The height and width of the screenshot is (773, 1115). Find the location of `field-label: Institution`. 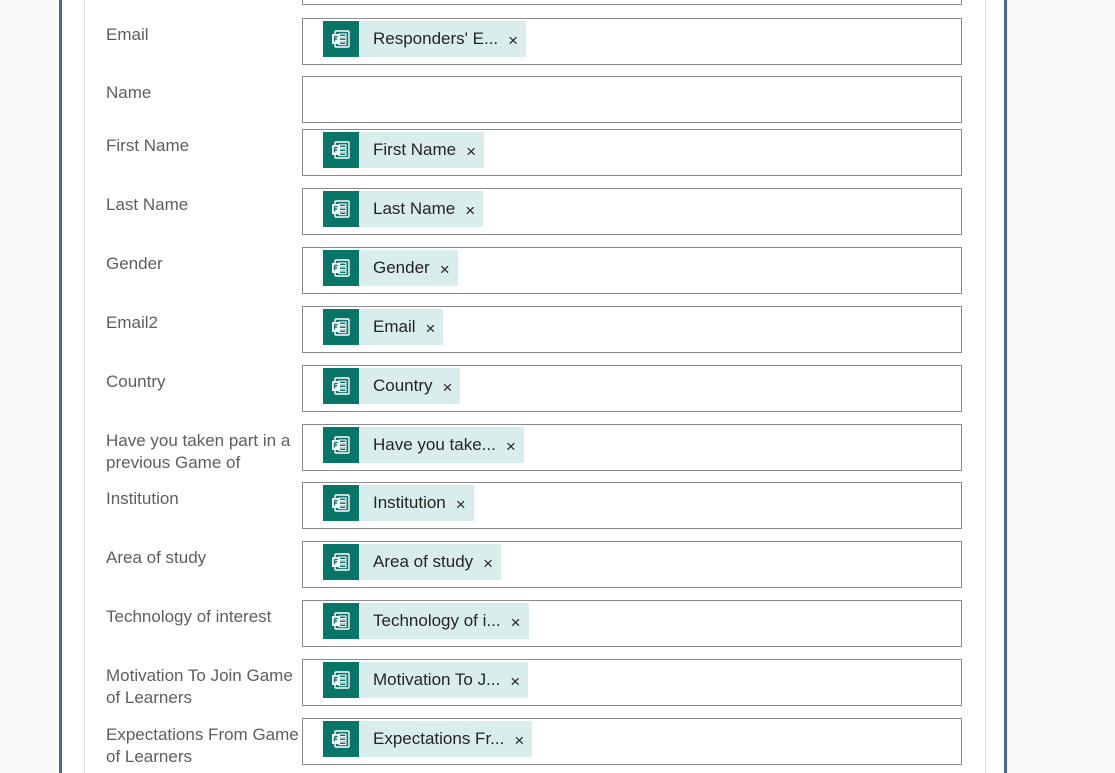

field-label: Institution is located at coordinates (142, 498).